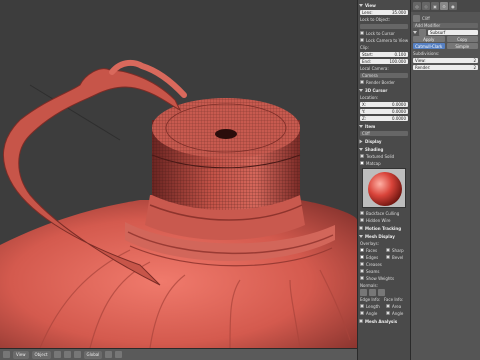  What do you see at coordinates (384, 141) in the screenshot?
I see `display-section-header: Display` at bounding box center [384, 141].